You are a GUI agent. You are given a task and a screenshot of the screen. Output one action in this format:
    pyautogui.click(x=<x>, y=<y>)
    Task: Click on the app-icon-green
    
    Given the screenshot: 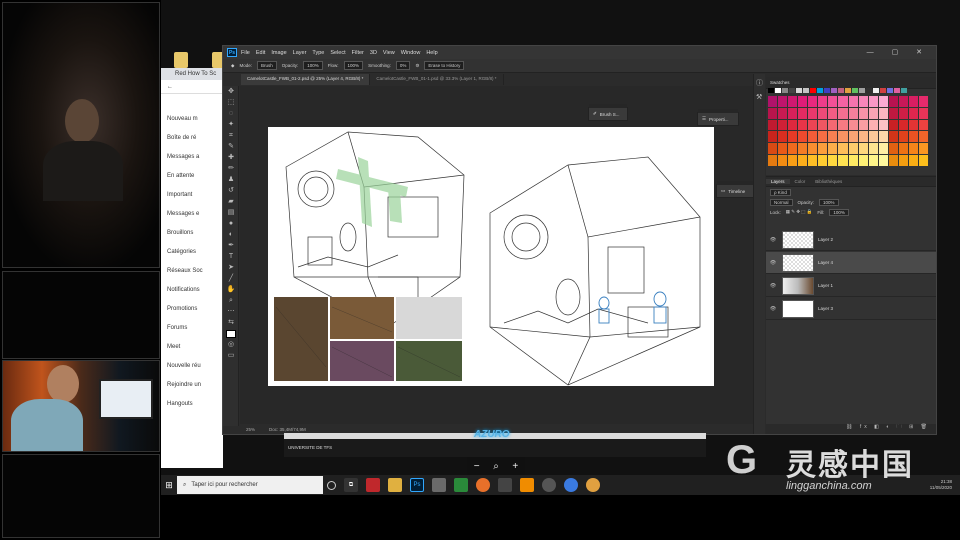 What is the action you would take?
    pyautogui.click(x=461, y=485)
    